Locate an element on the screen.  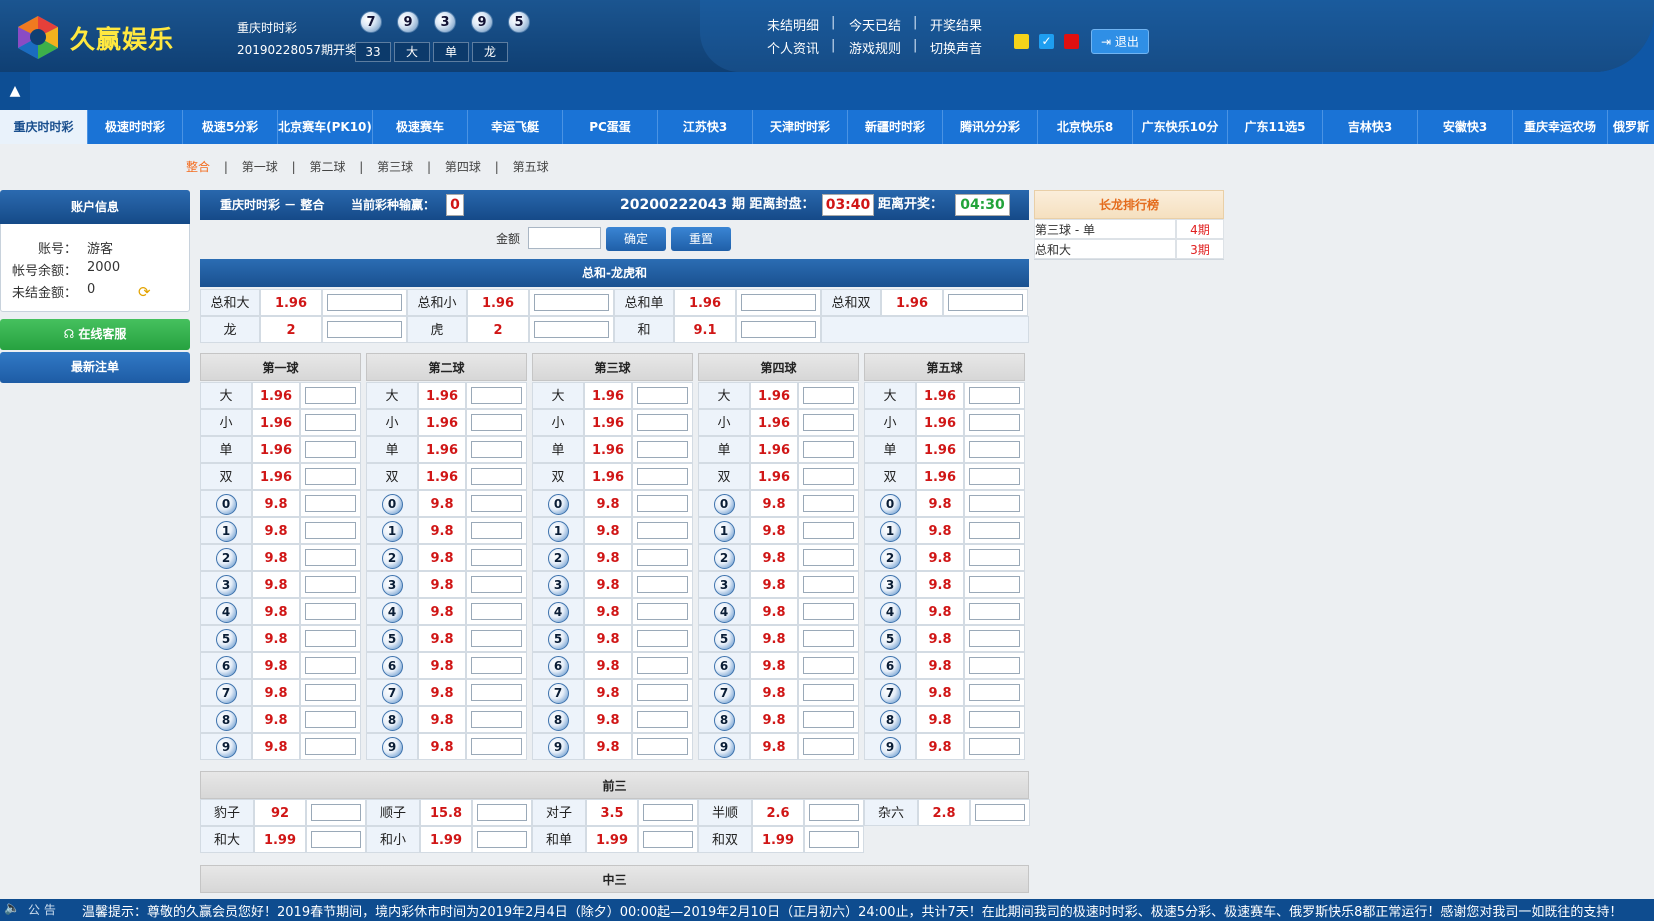
dragon-tiger-amount-input-box is located at coordinates (364, 329).